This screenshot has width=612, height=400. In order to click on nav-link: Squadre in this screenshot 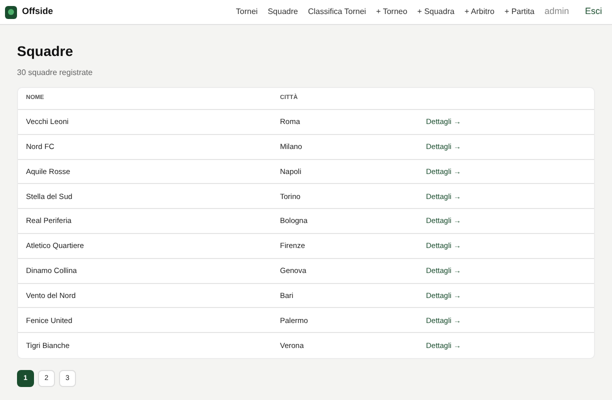, I will do `click(282, 12)`.